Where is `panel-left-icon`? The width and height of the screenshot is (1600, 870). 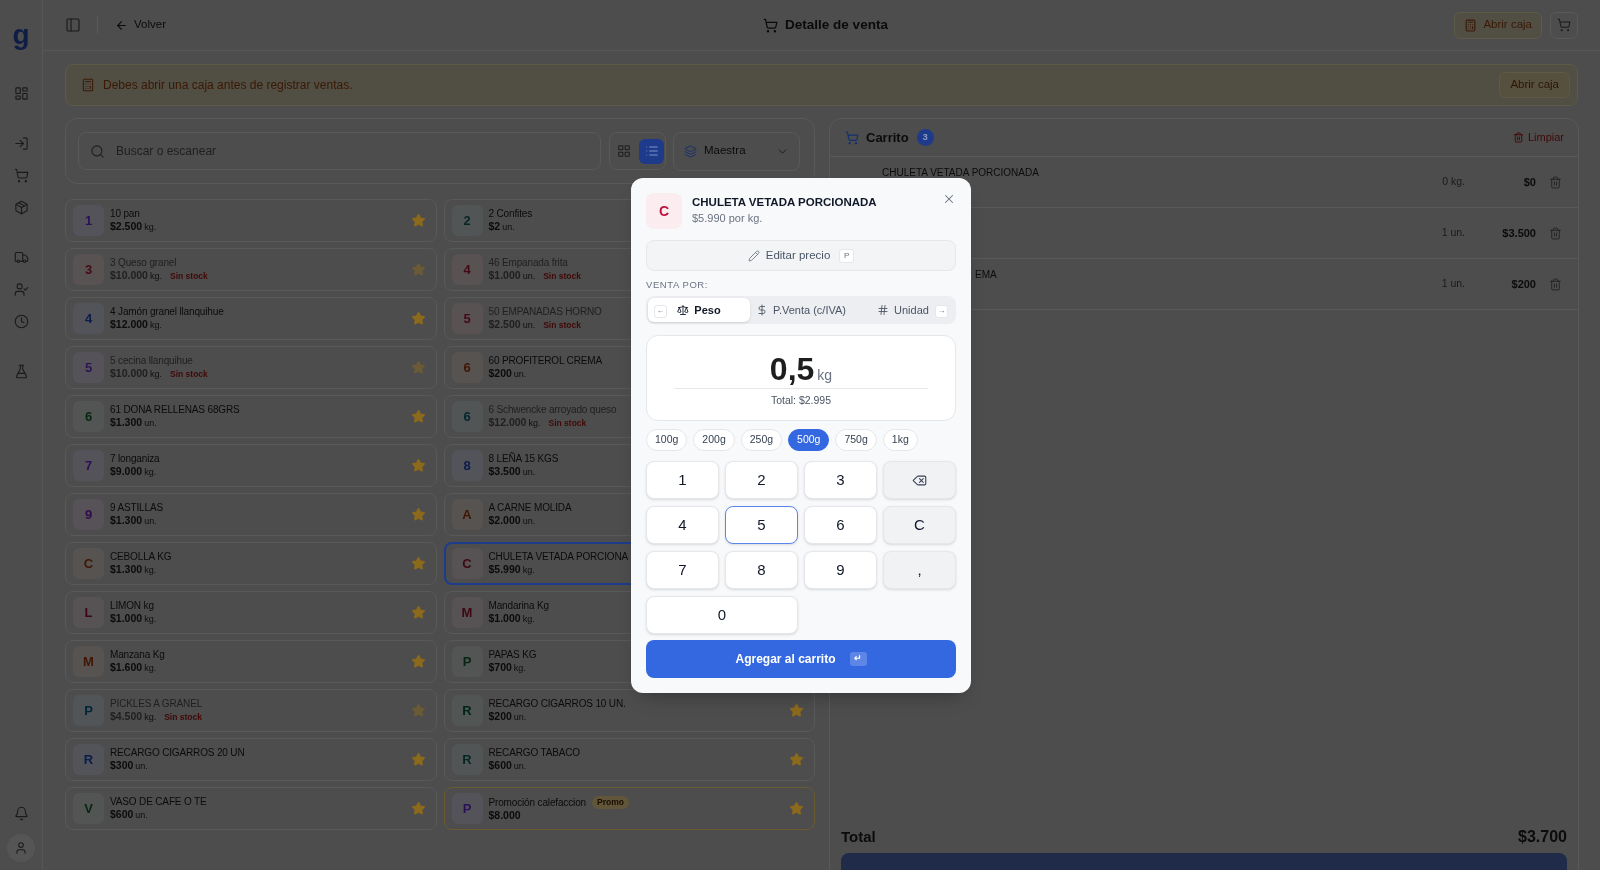 panel-left-icon is located at coordinates (73, 25).